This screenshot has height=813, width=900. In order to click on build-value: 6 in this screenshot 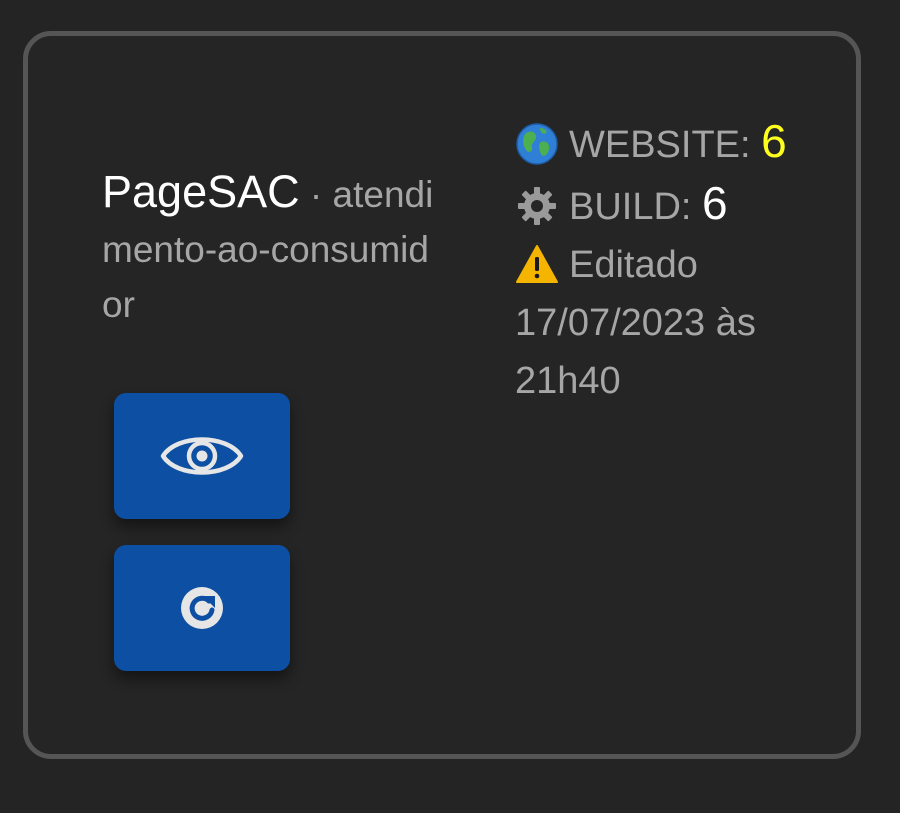, I will do `click(715, 203)`.